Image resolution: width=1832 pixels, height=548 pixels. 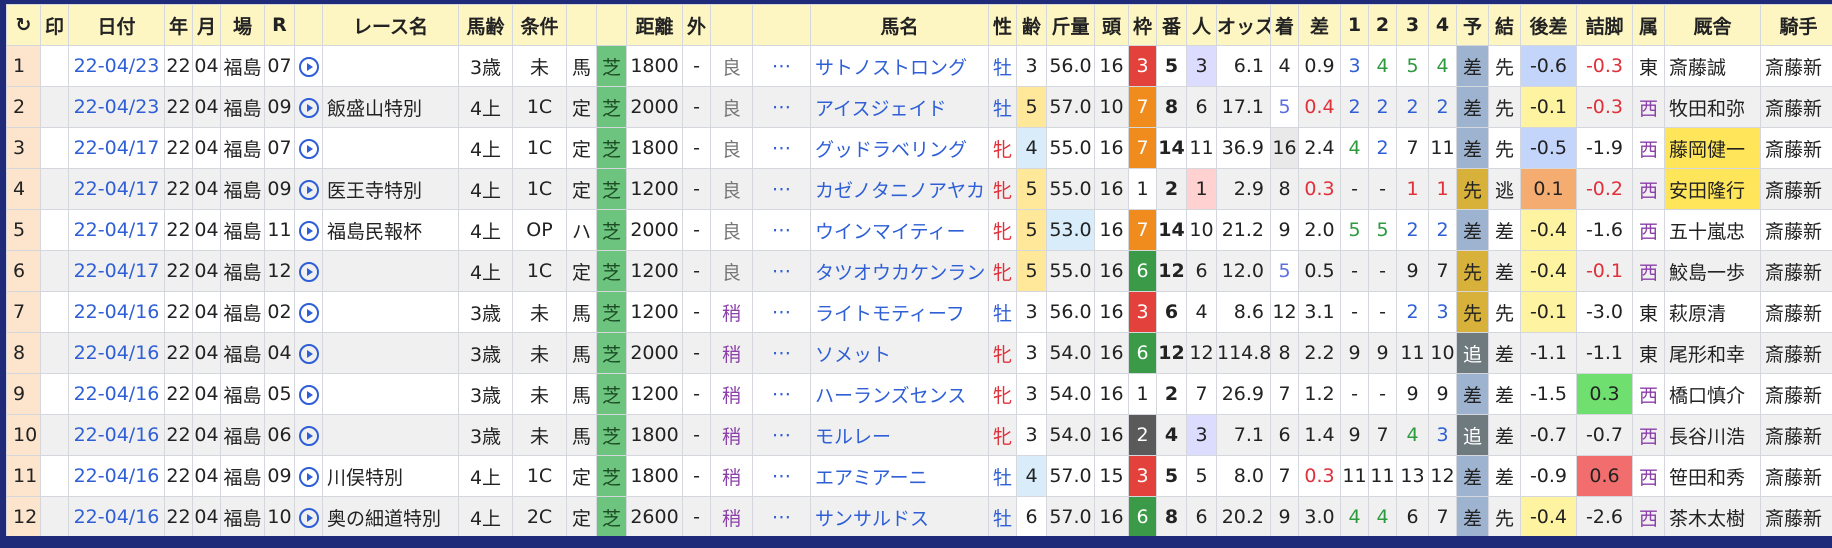 What do you see at coordinates (899, 271) in the screenshot?
I see `cell-horse: タツオウカケンラン` at bounding box center [899, 271].